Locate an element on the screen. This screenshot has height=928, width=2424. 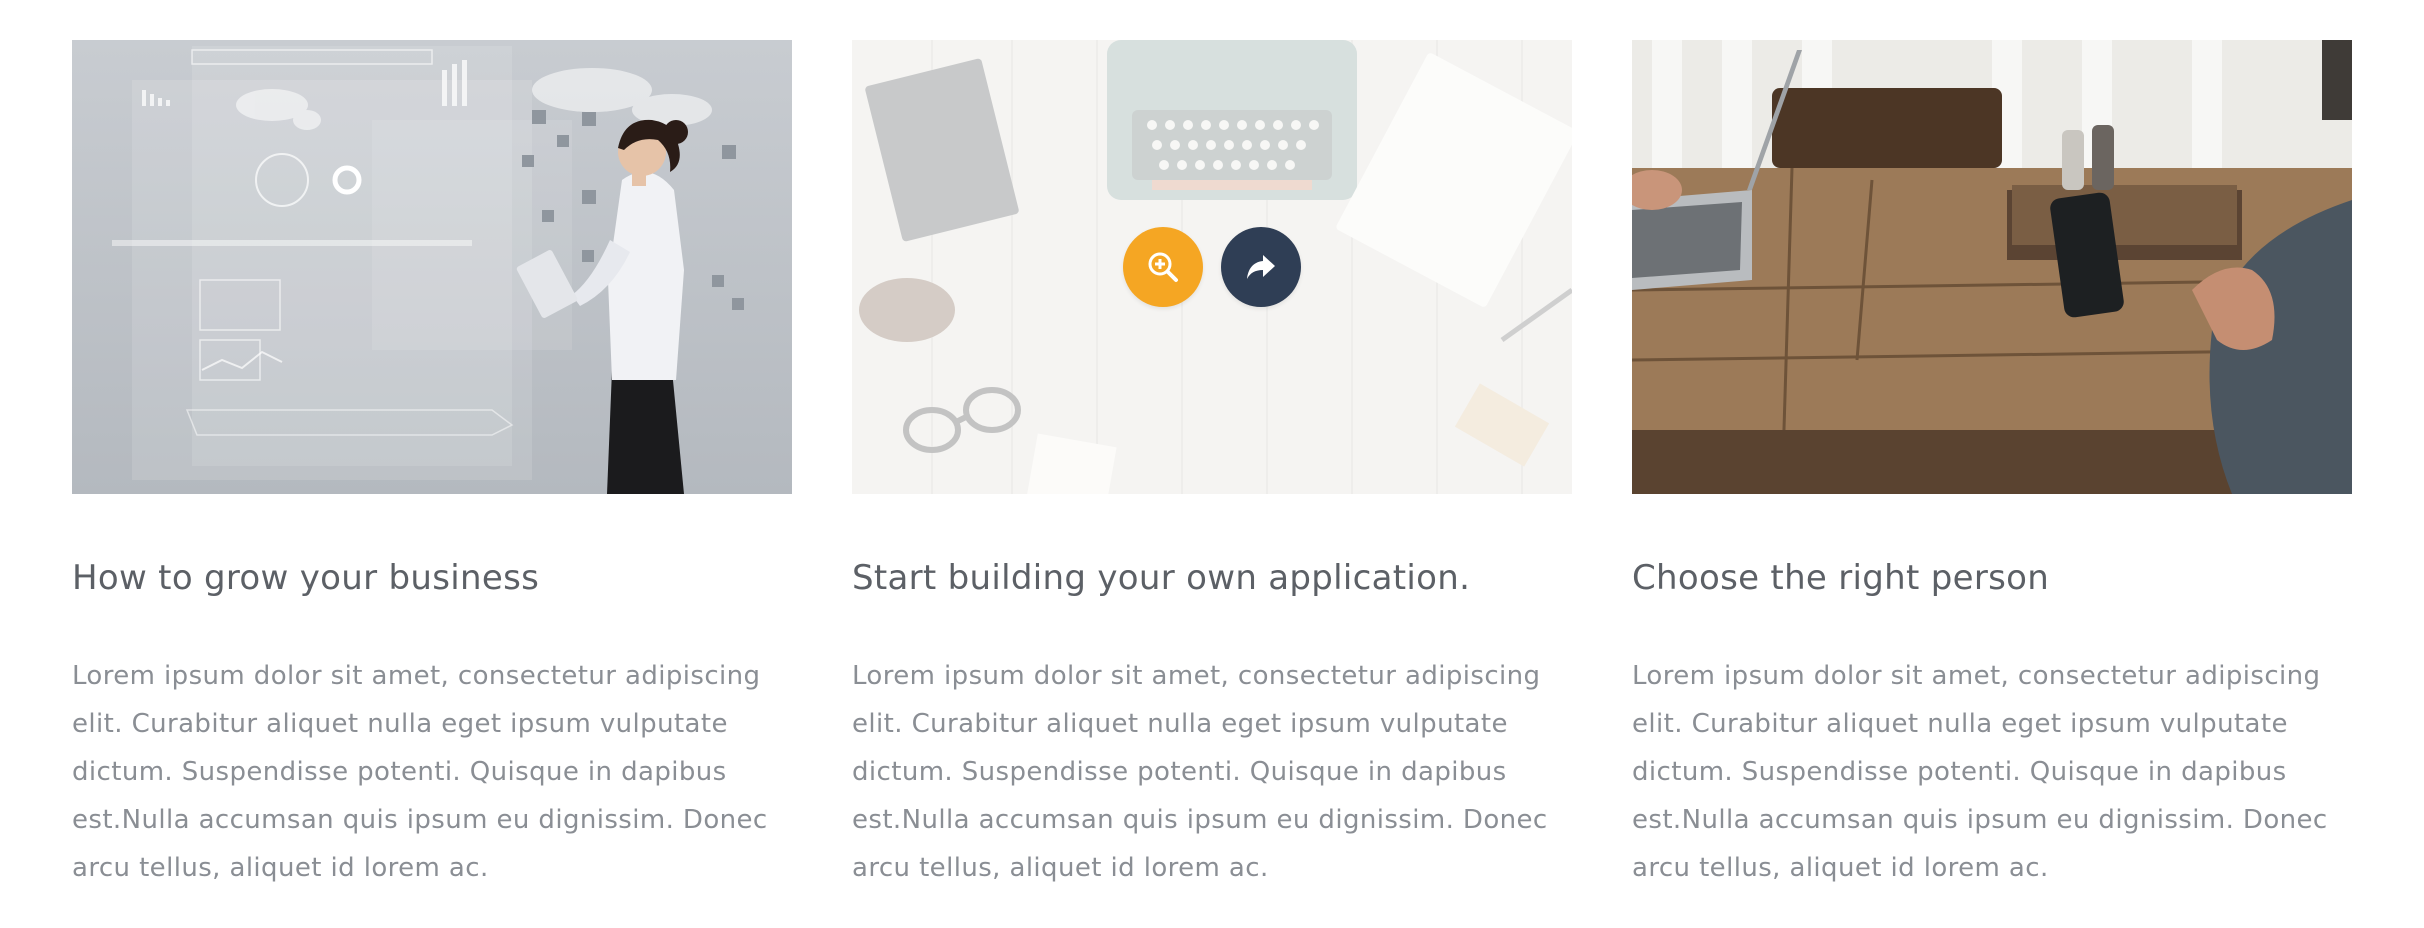
card-1-image is located at coordinates (432, 267).